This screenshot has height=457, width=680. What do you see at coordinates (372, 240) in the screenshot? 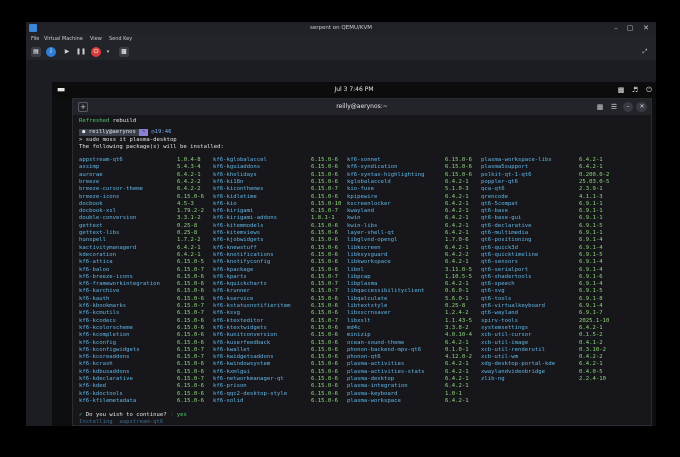
I see `package-name: libglvnd-opengl` at bounding box center [372, 240].